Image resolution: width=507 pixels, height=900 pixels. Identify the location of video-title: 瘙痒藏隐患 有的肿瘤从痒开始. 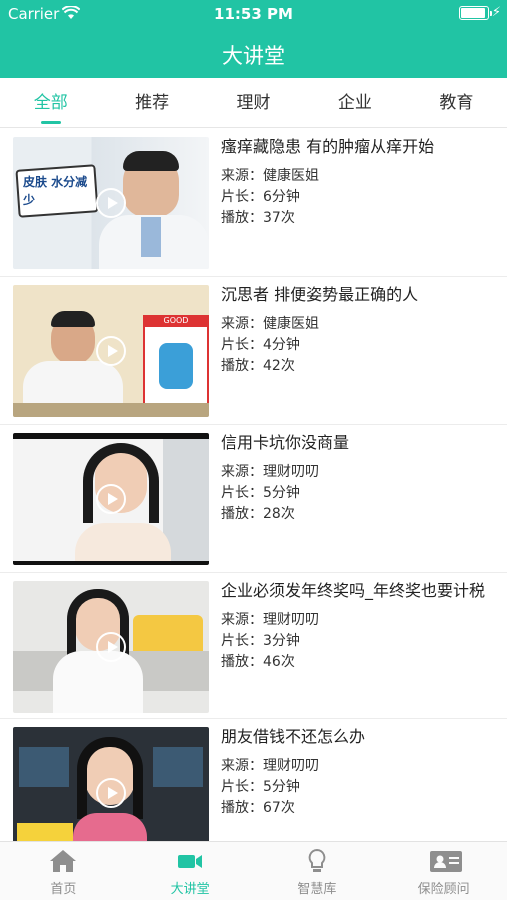
(328, 146).